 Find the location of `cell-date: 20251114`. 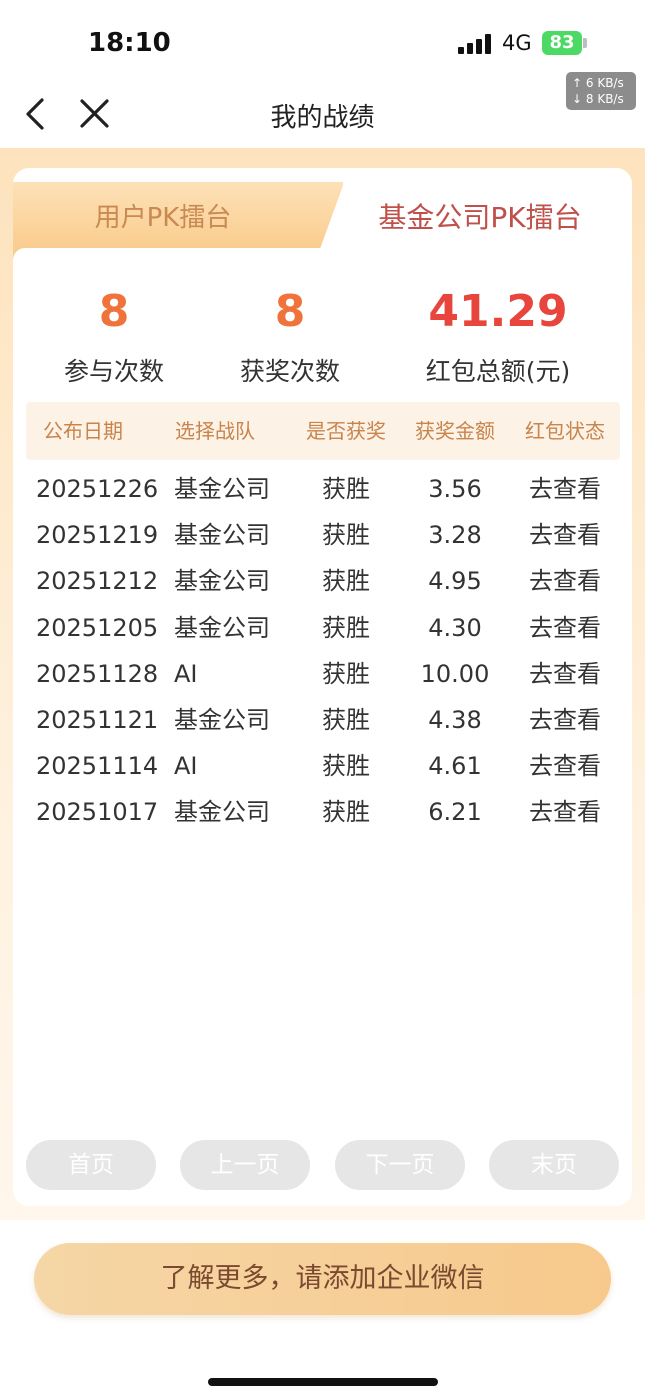

cell-date: 20251114 is located at coordinates (97, 766).